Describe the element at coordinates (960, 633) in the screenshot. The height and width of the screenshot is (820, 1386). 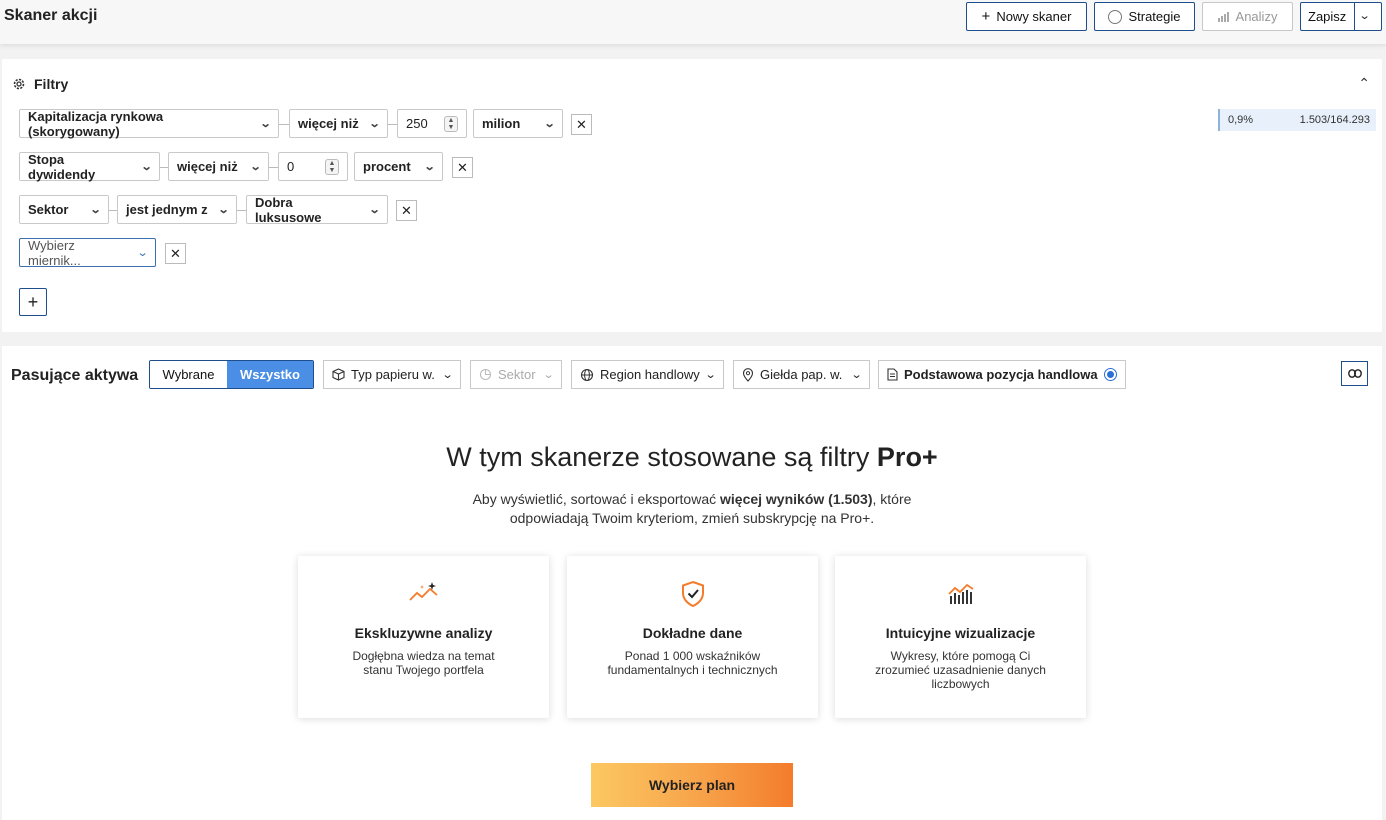
I see `feature-card-title: Intuicyjne wizualizacje` at that location.